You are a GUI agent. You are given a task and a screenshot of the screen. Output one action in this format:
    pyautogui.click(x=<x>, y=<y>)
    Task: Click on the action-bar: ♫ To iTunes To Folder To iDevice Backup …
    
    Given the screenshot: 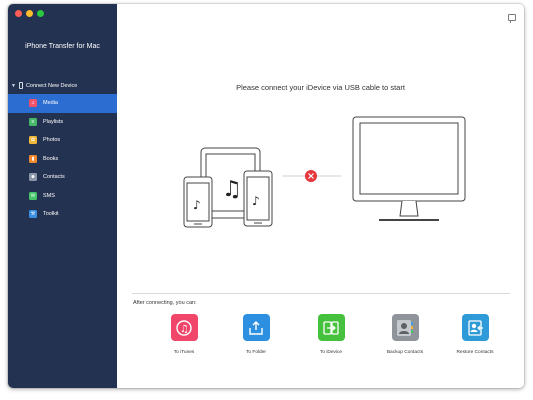 What is the action you would take?
    pyautogui.click(x=320, y=339)
    